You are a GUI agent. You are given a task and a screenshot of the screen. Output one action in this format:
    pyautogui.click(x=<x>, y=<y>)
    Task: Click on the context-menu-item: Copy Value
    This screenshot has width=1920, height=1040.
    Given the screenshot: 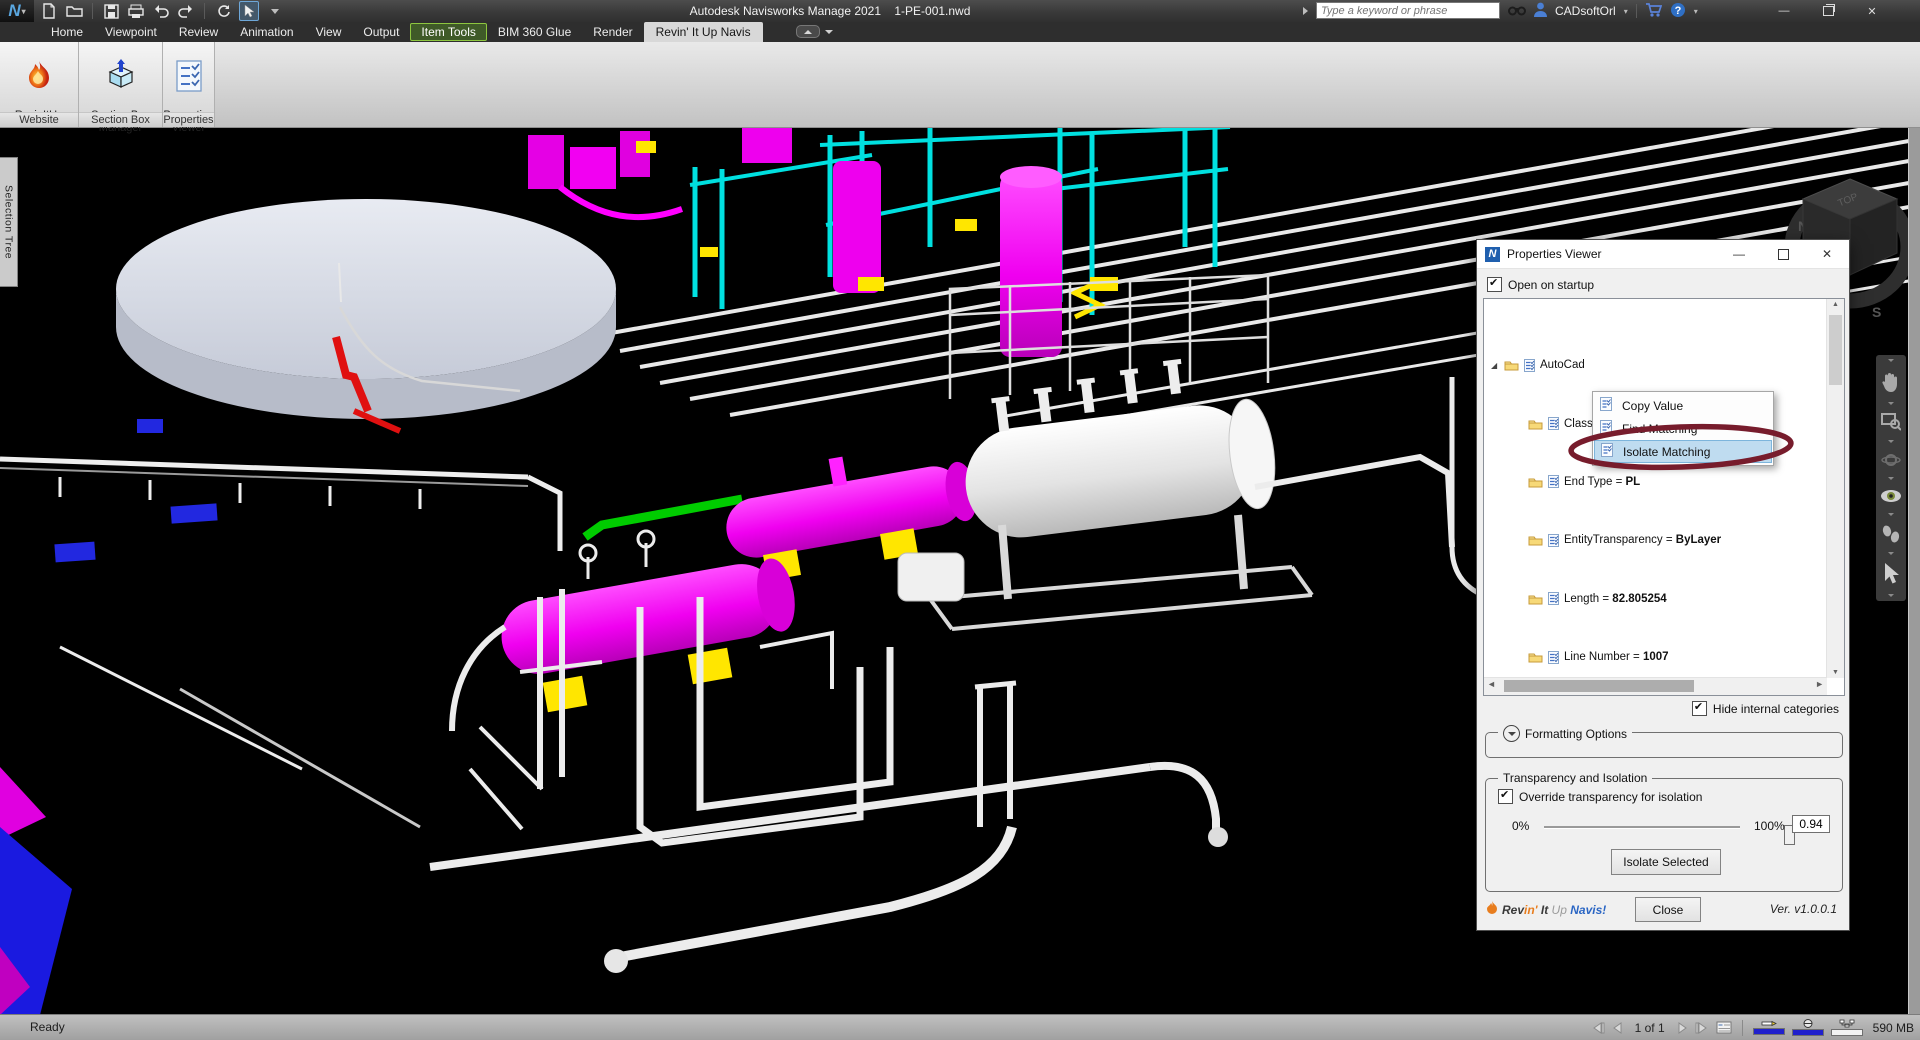 What is the action you would take?
    pyautogui.click(x=1683, y=405)
    